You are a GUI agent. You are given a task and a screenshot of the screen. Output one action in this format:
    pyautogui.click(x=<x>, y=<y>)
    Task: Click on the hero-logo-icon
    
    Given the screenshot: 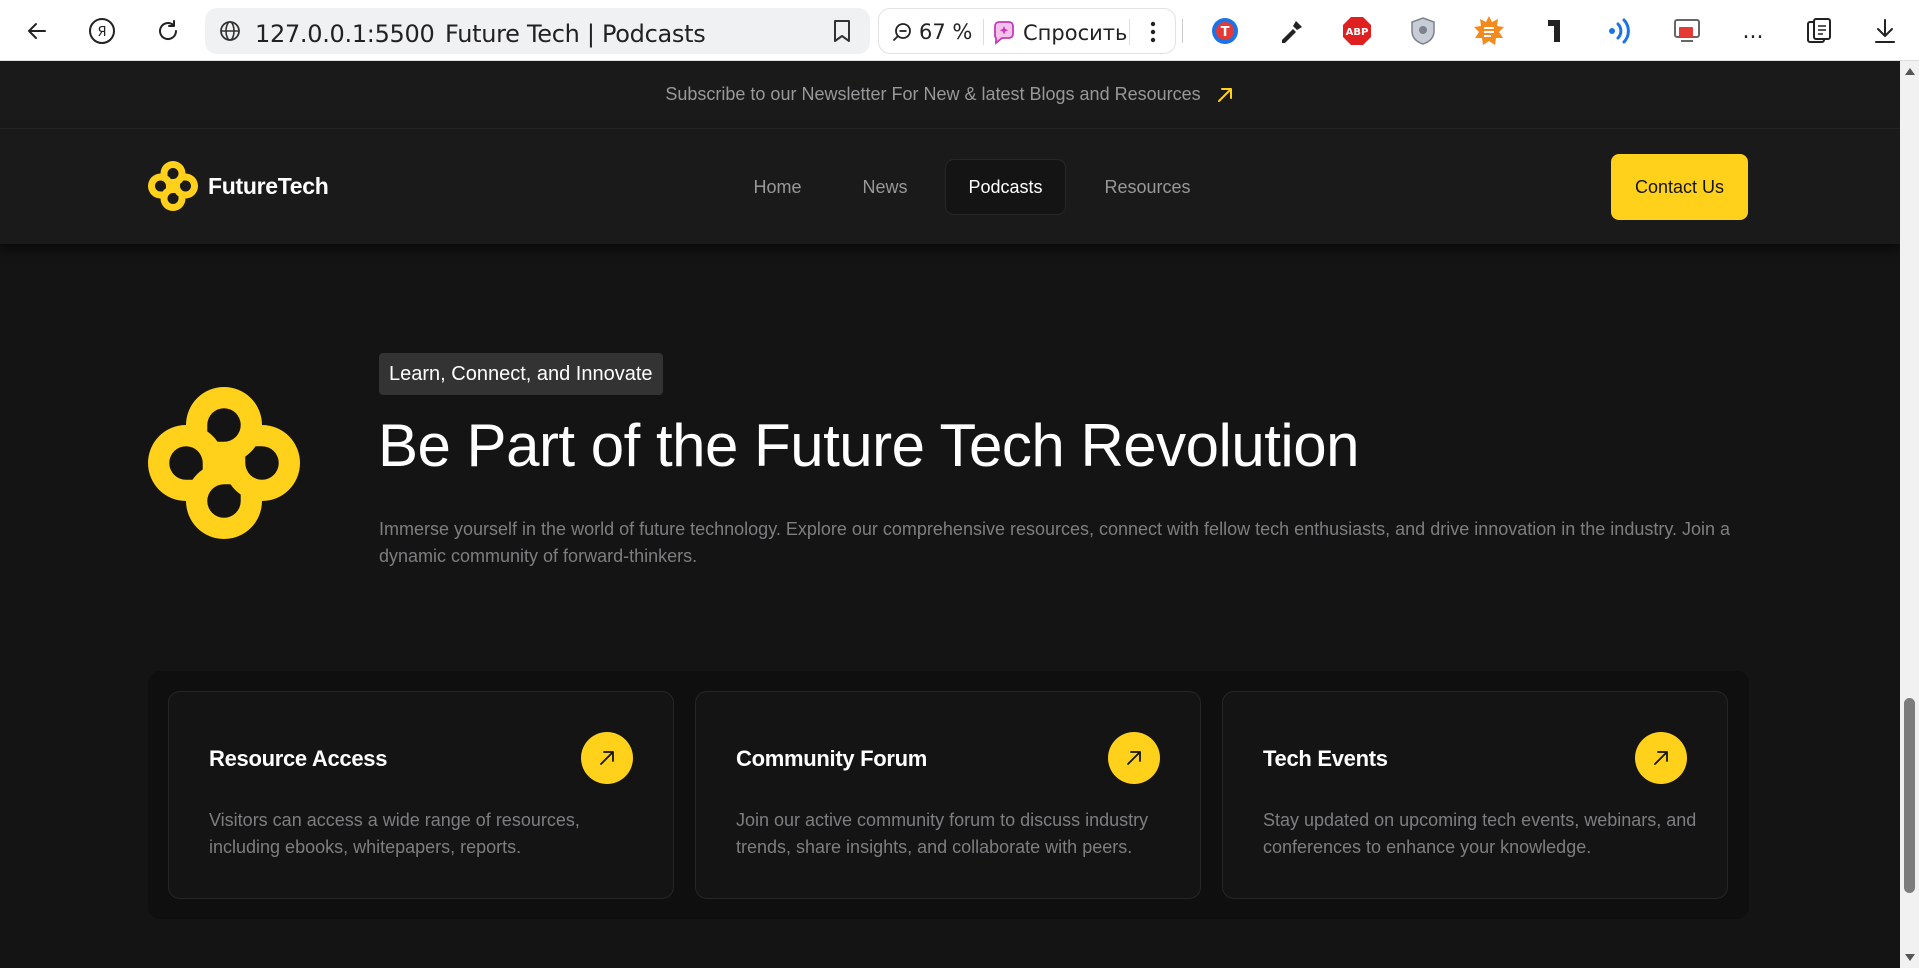 What is the action you would take?
    pyautogui.click(x=224, y=463)
    